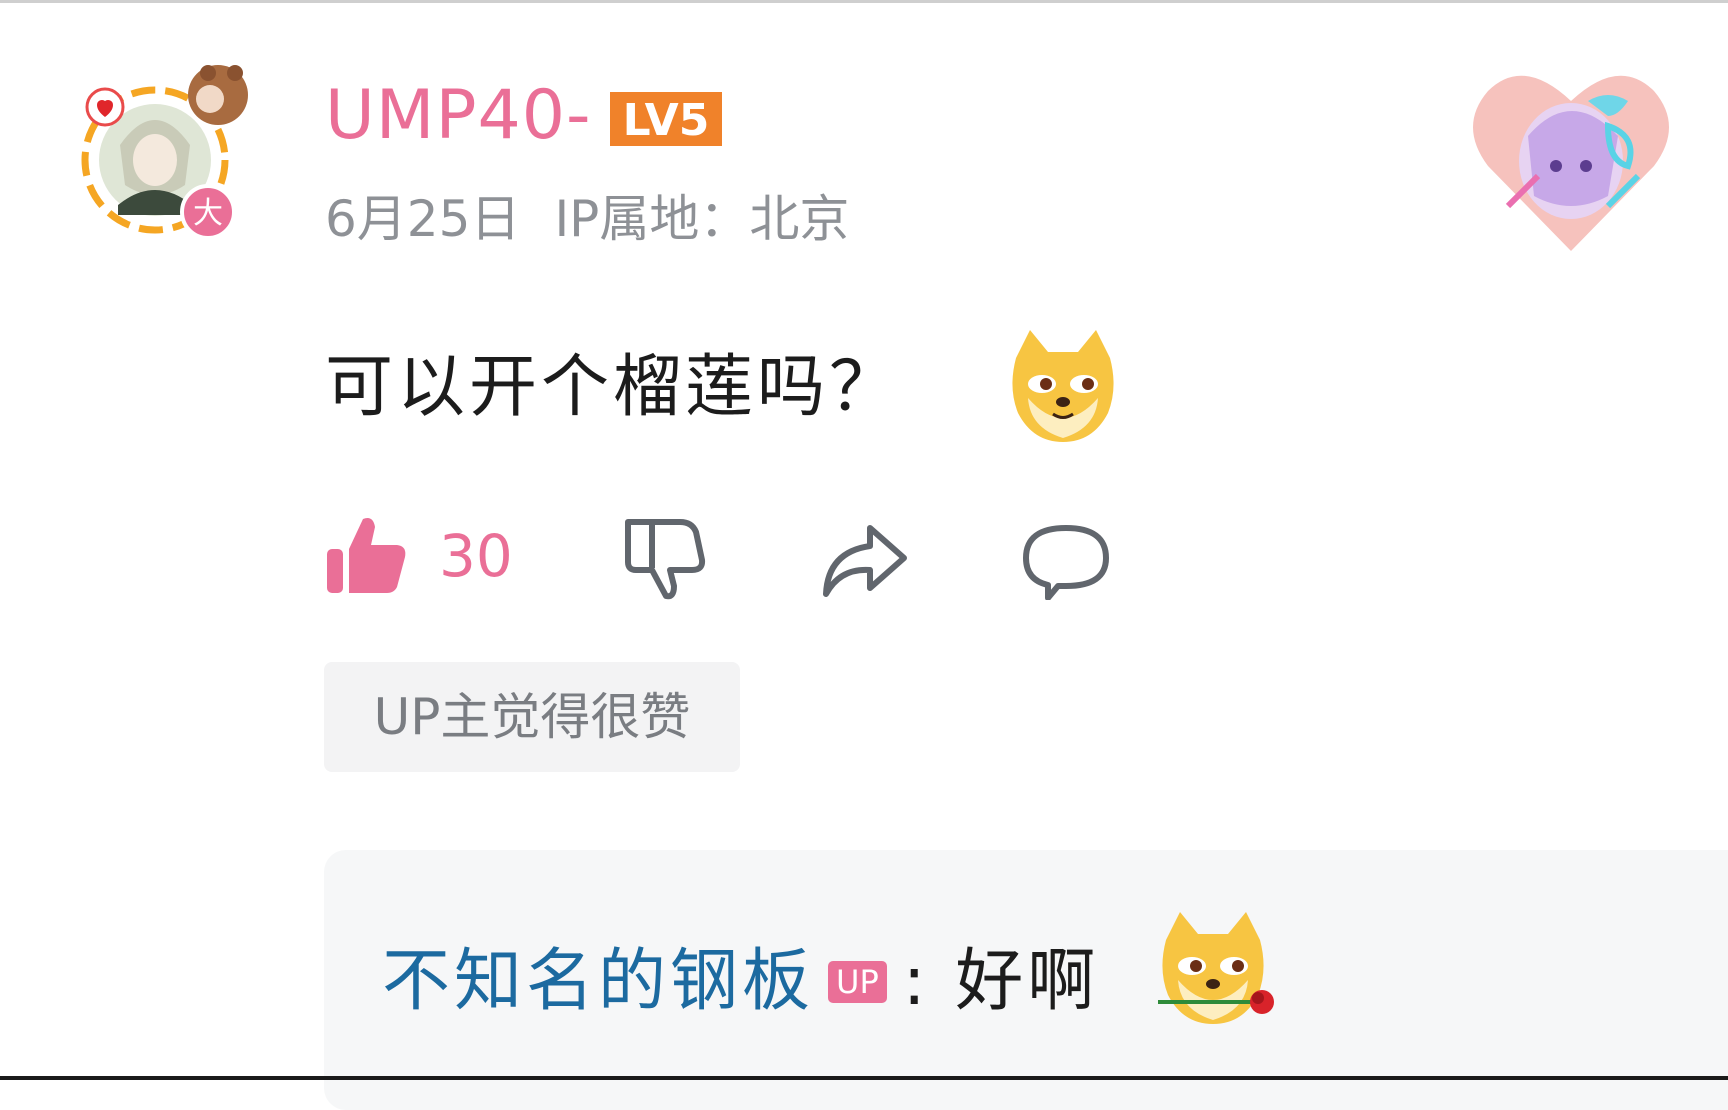 The height and width of the screenshot is (1110, 1728). What do you see at coordinates (857, 982) in the screenshot?
I see `up-badge: UP` at bounding box center [857, 982].